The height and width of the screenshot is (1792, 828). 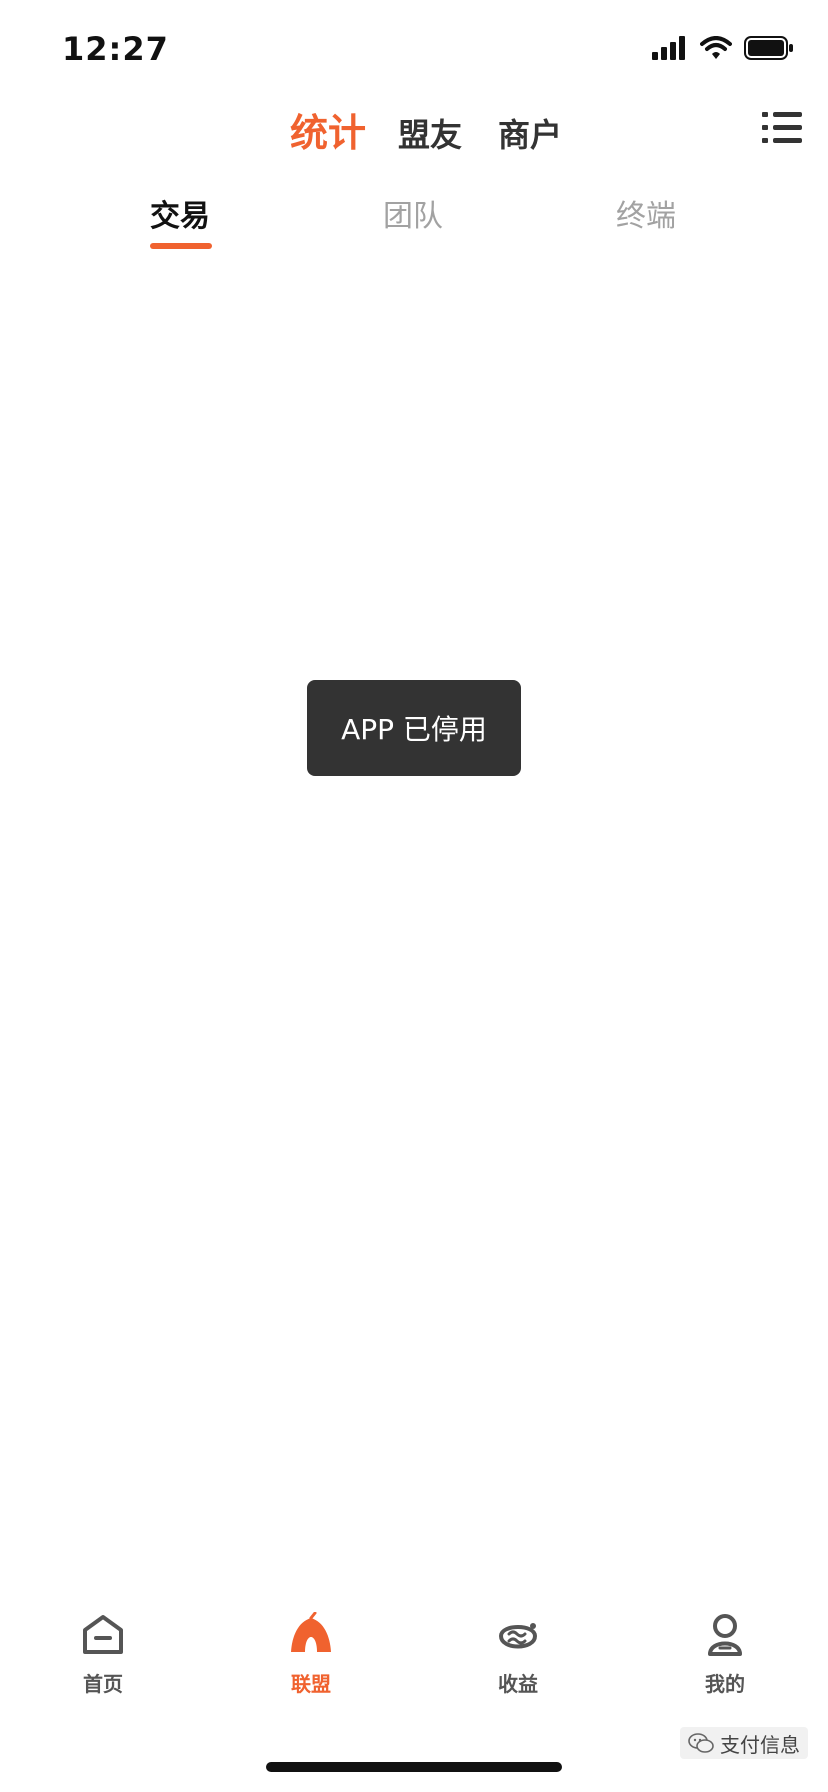 I want to click on sub-tab-team: 团队, so click(x=413, y=213).